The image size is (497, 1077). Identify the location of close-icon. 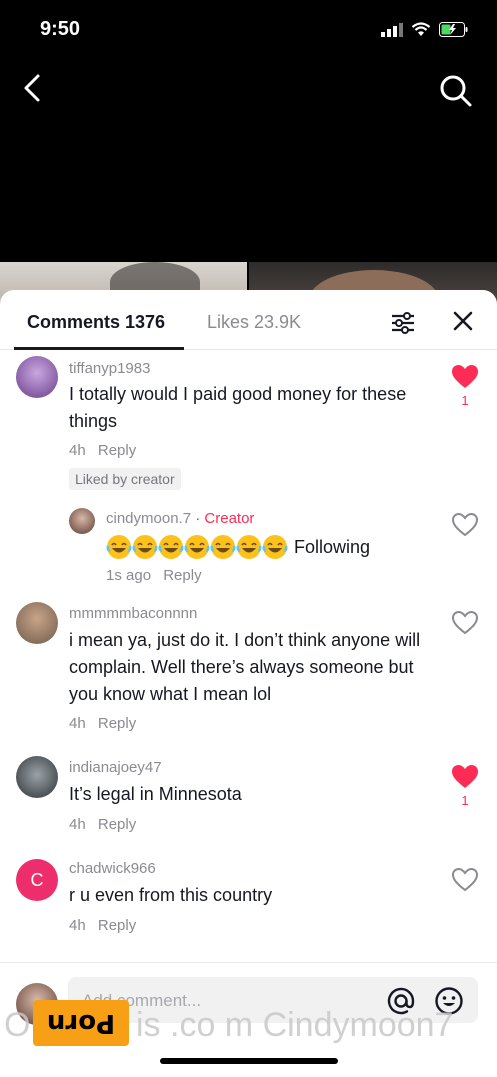
(463, 321).